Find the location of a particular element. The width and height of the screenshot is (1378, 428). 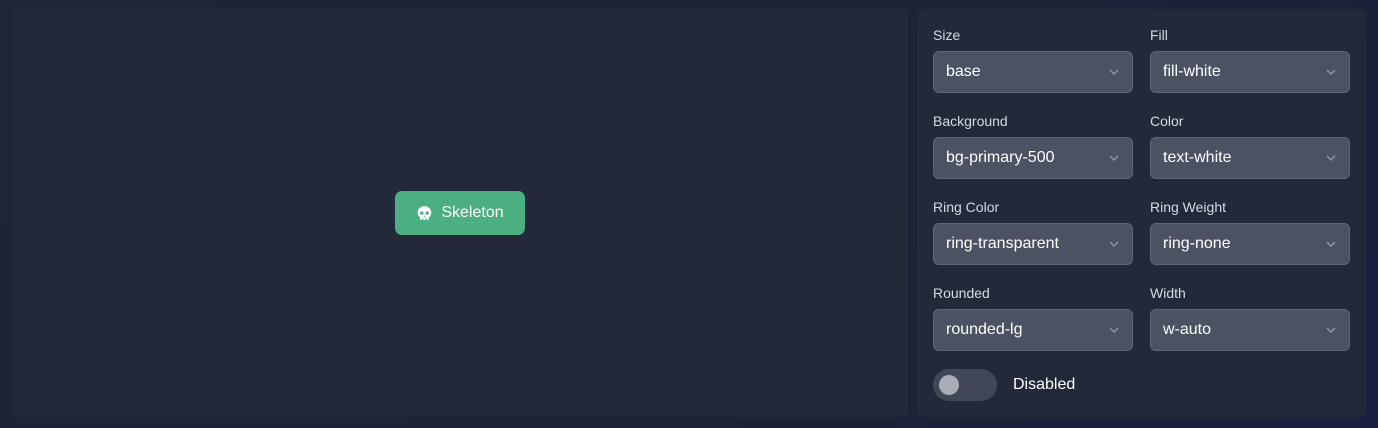

fill-value: fill-white is located at coordinates (1192, 71).